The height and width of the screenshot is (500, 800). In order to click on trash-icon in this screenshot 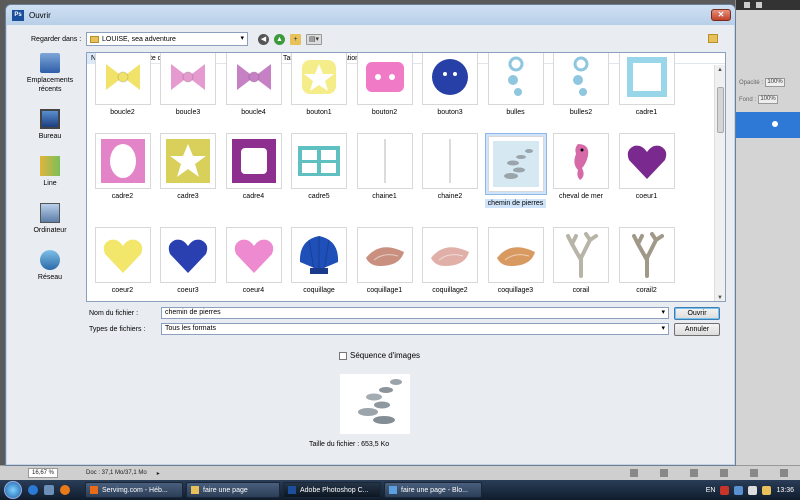, I will do `click(784, 473)`.